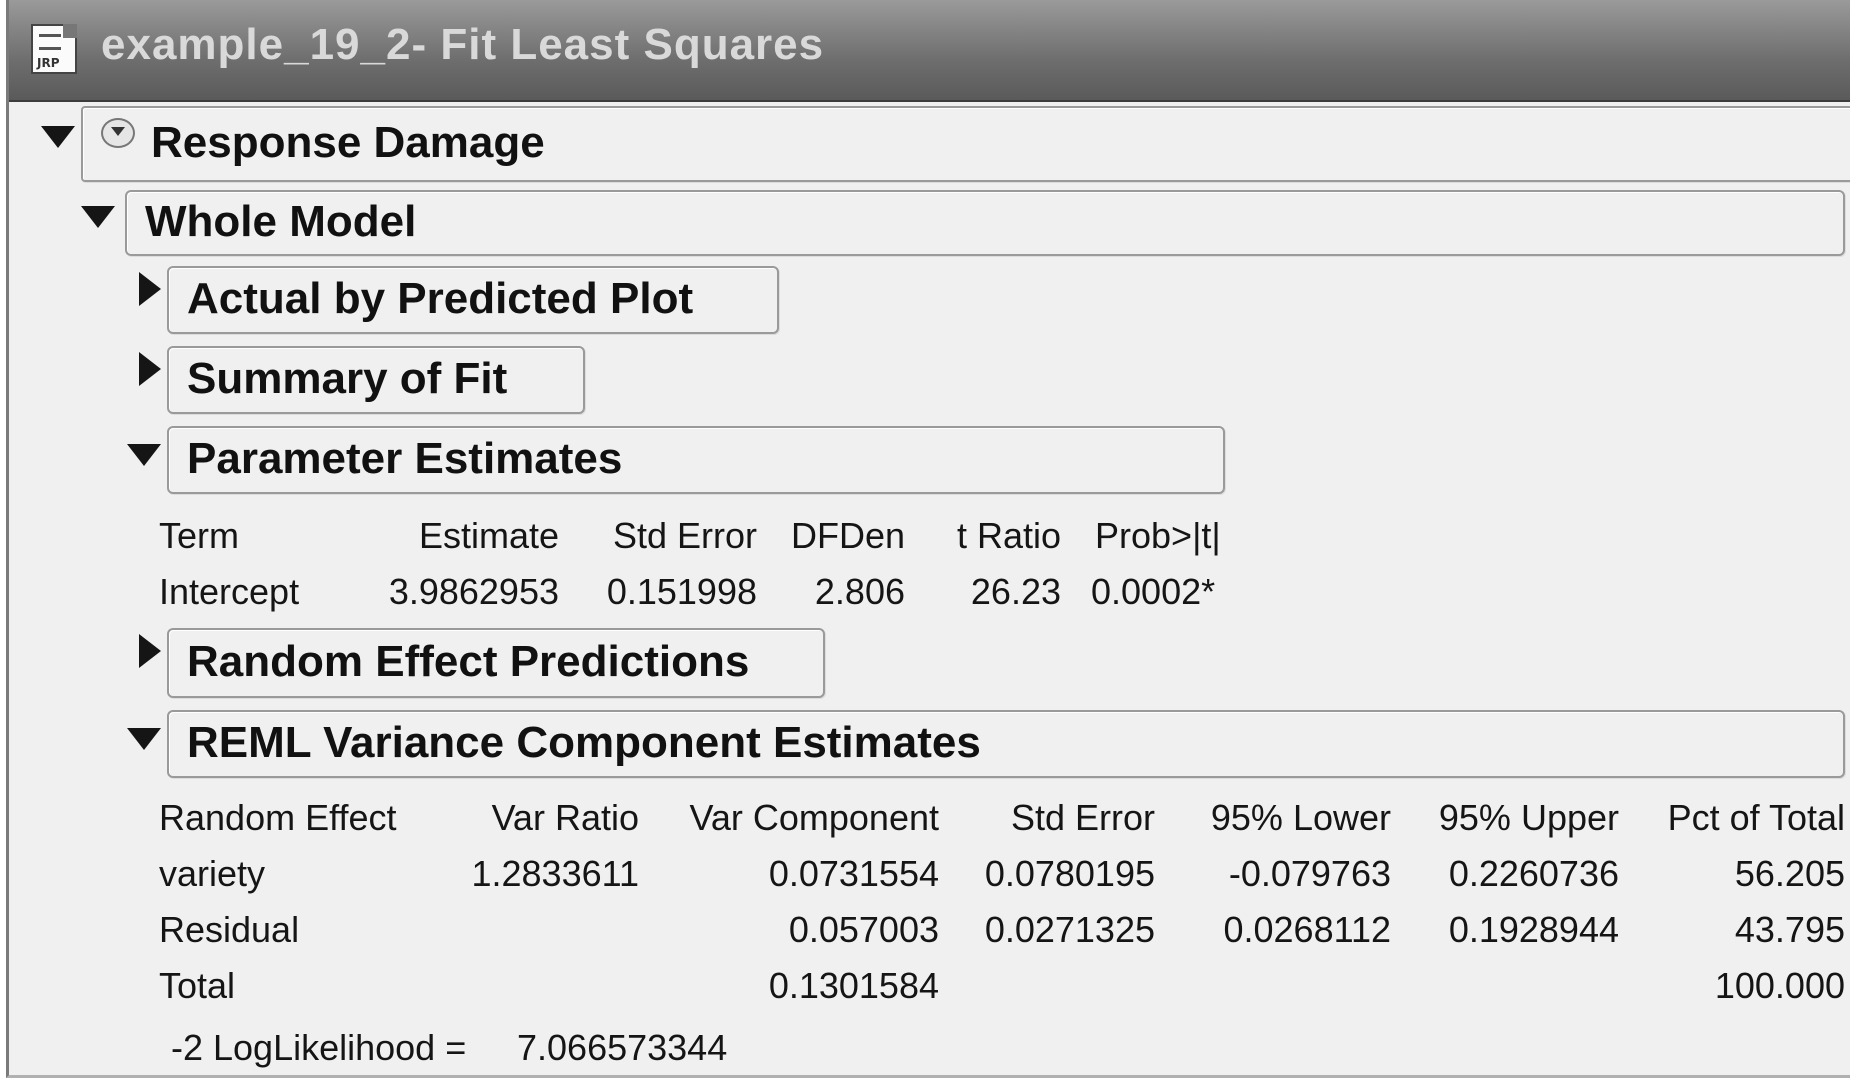  Describe the element at coordinates (144, 455) in the screenshot. I see `disclosure-parameter-estimates-icon` at that location.